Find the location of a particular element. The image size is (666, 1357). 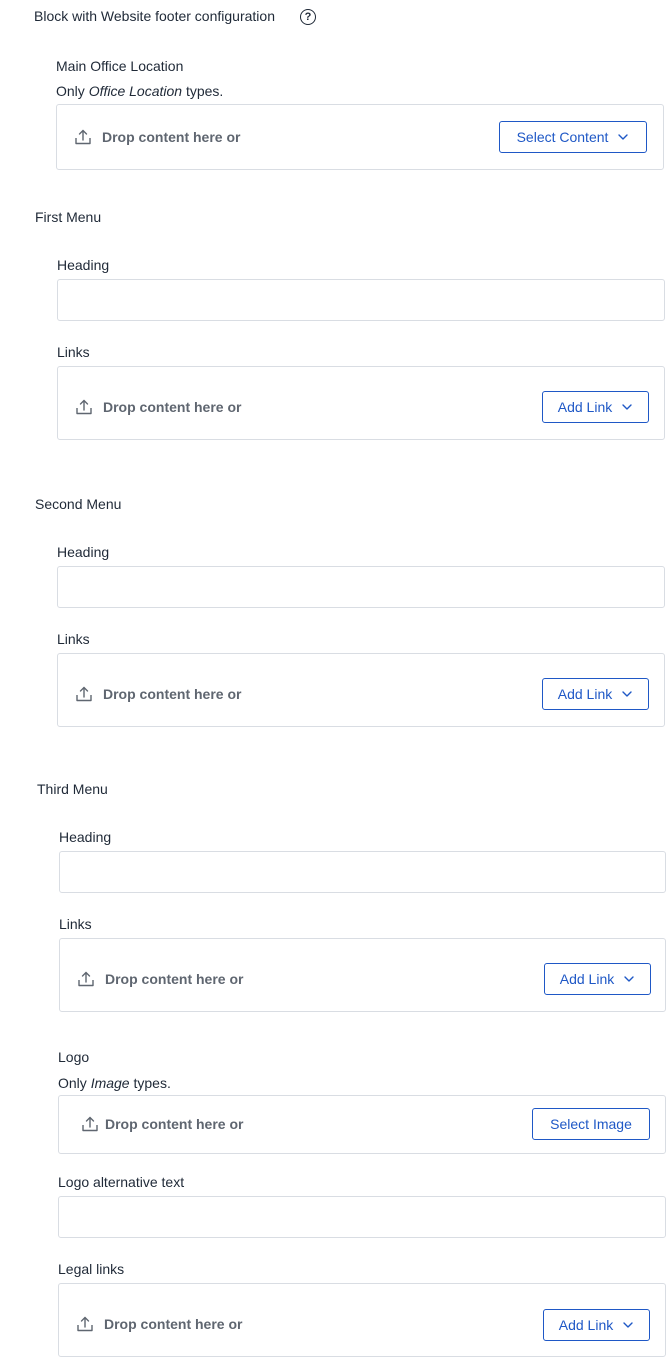

legal-links-label: Legal links is located at coordinates (91, 1269).